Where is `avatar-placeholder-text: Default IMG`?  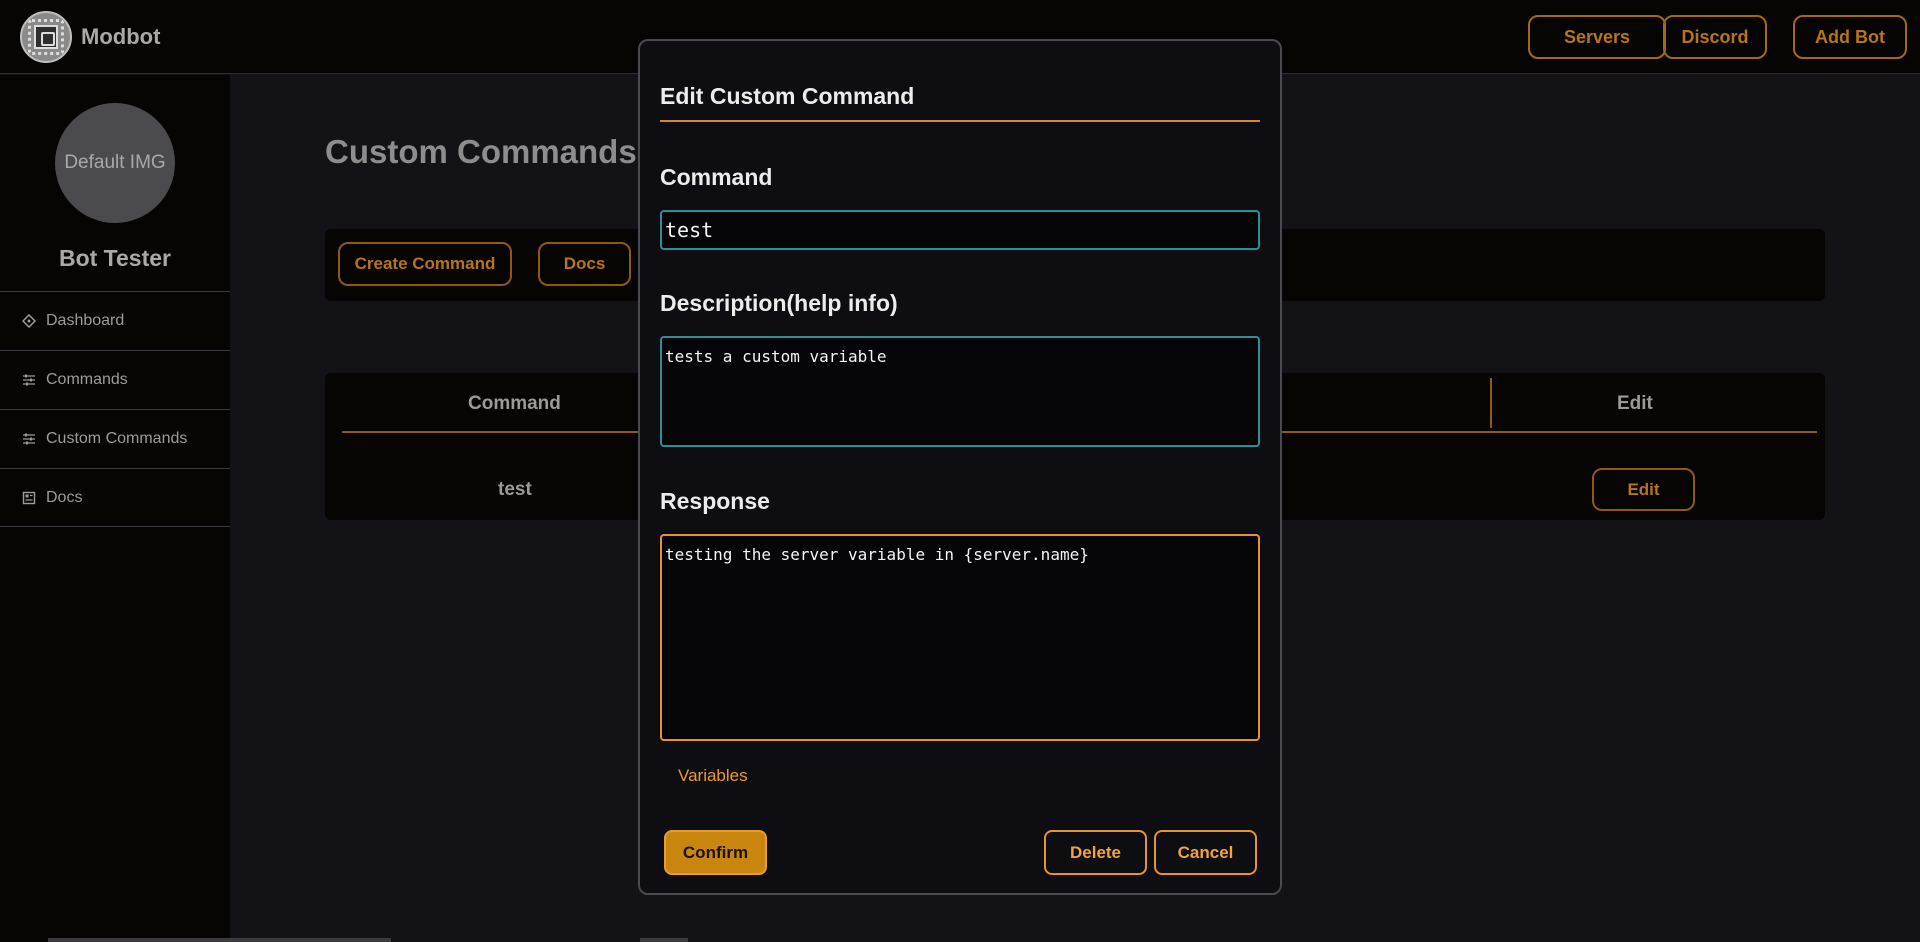 avatar-placeholder-text: Default IMG is located at coordinates (115, 162).